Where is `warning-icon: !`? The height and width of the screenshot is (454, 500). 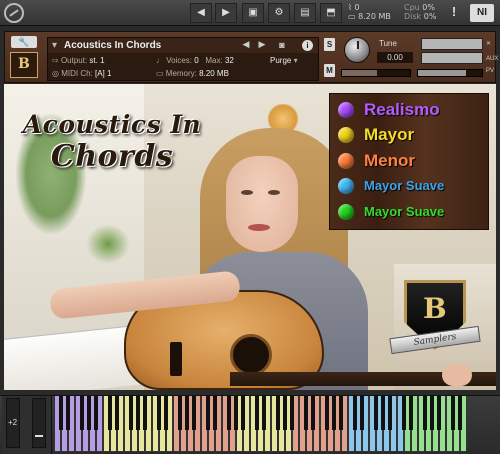 warning-icon: ! is located at coordinates (454, 13).